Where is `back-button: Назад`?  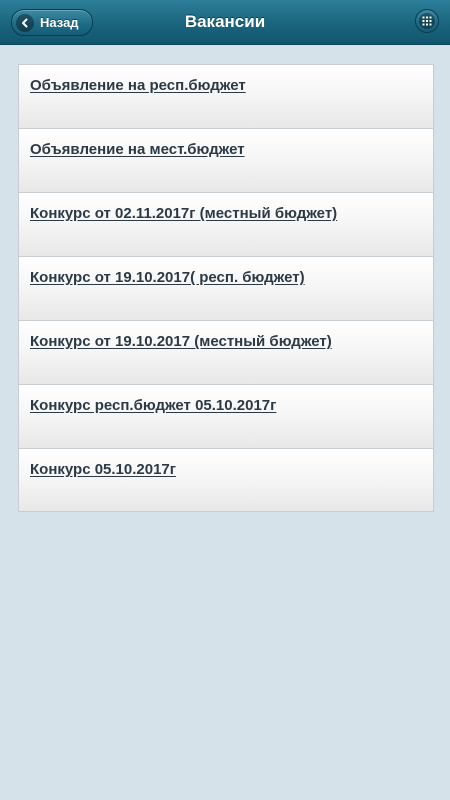 back-button: Назад is located at coordinates (52, 22).